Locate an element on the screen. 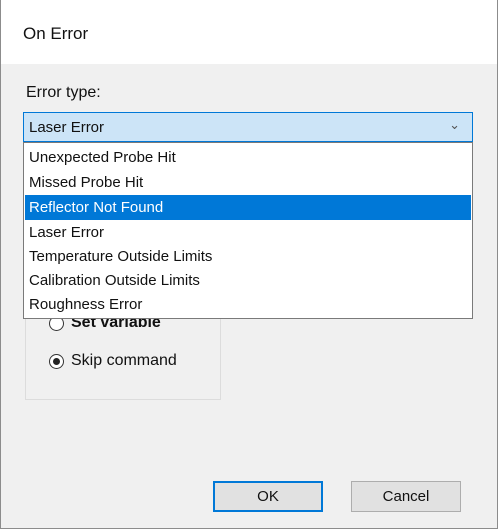 Image resolution: width=498 pixels, height=529 pixels. dropdown-option-temperature-outside-limits: Temperature Outside Limits is located at coordinates (248, 256).